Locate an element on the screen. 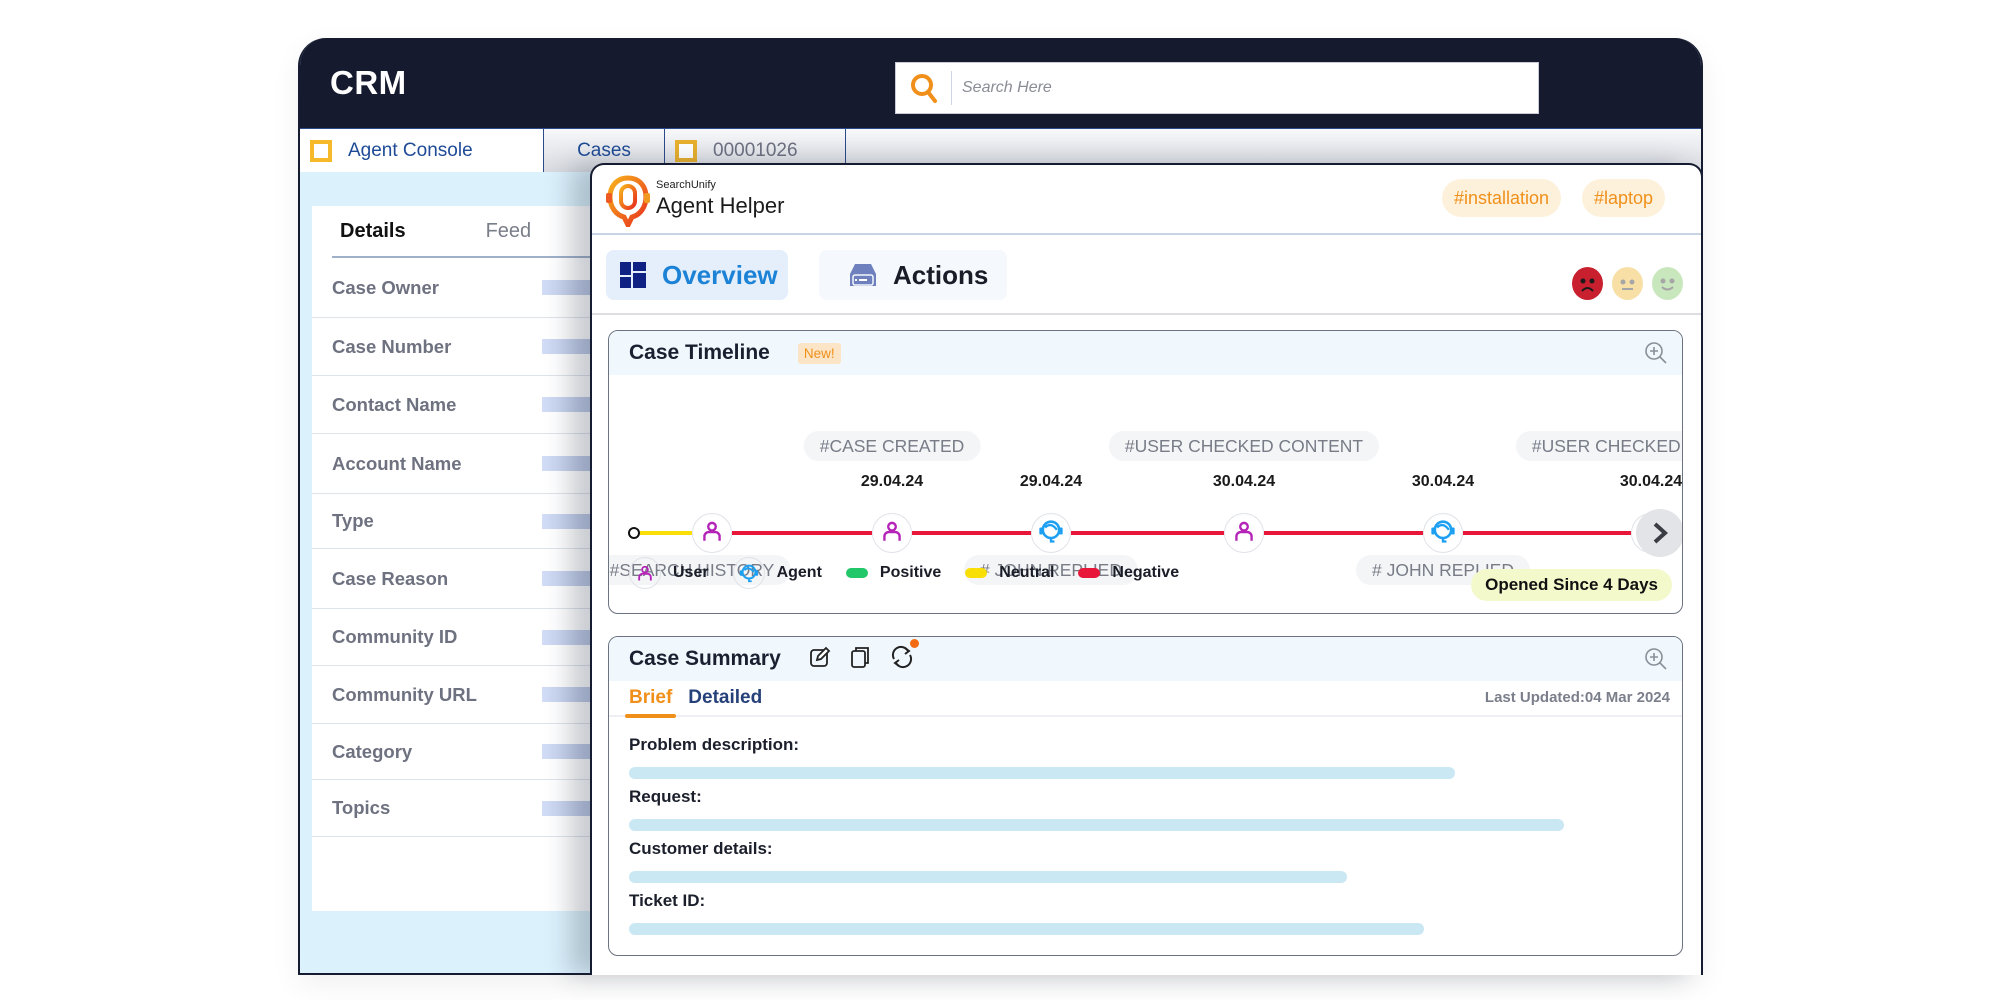 This screenshot has width=2000, height=1000. legend-label: Agent is located at coordinates (799, 572).